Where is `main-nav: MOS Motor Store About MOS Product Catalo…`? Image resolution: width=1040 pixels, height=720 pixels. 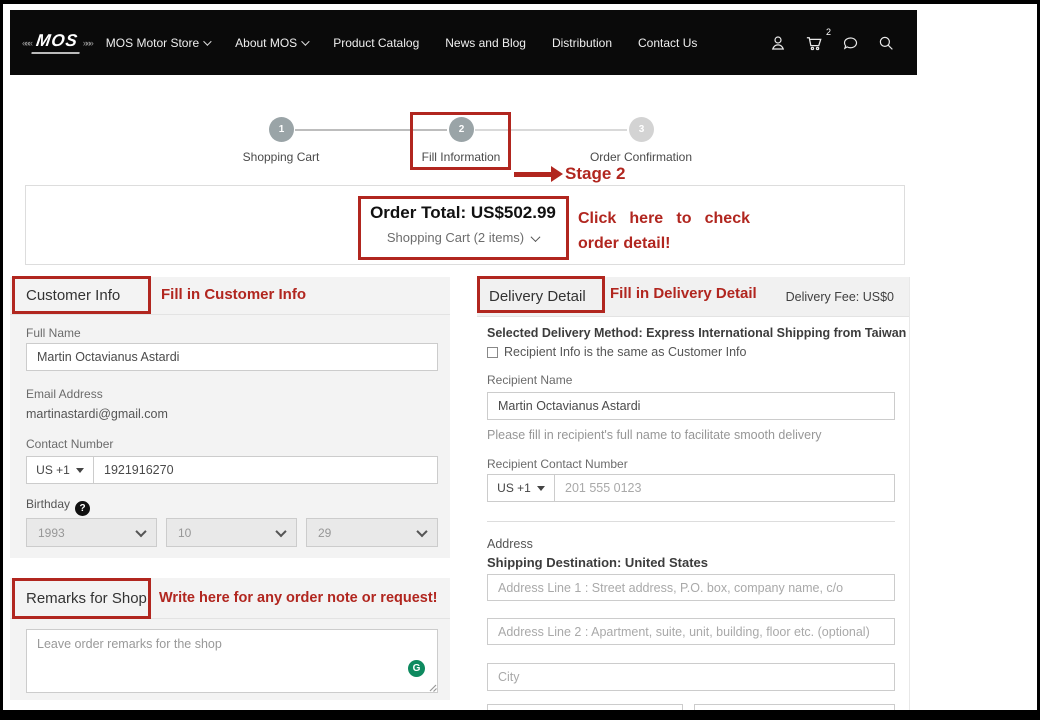
main-nav: MOS Motor Store About MOS Product Catalo… is located at coordinates (402, 43).